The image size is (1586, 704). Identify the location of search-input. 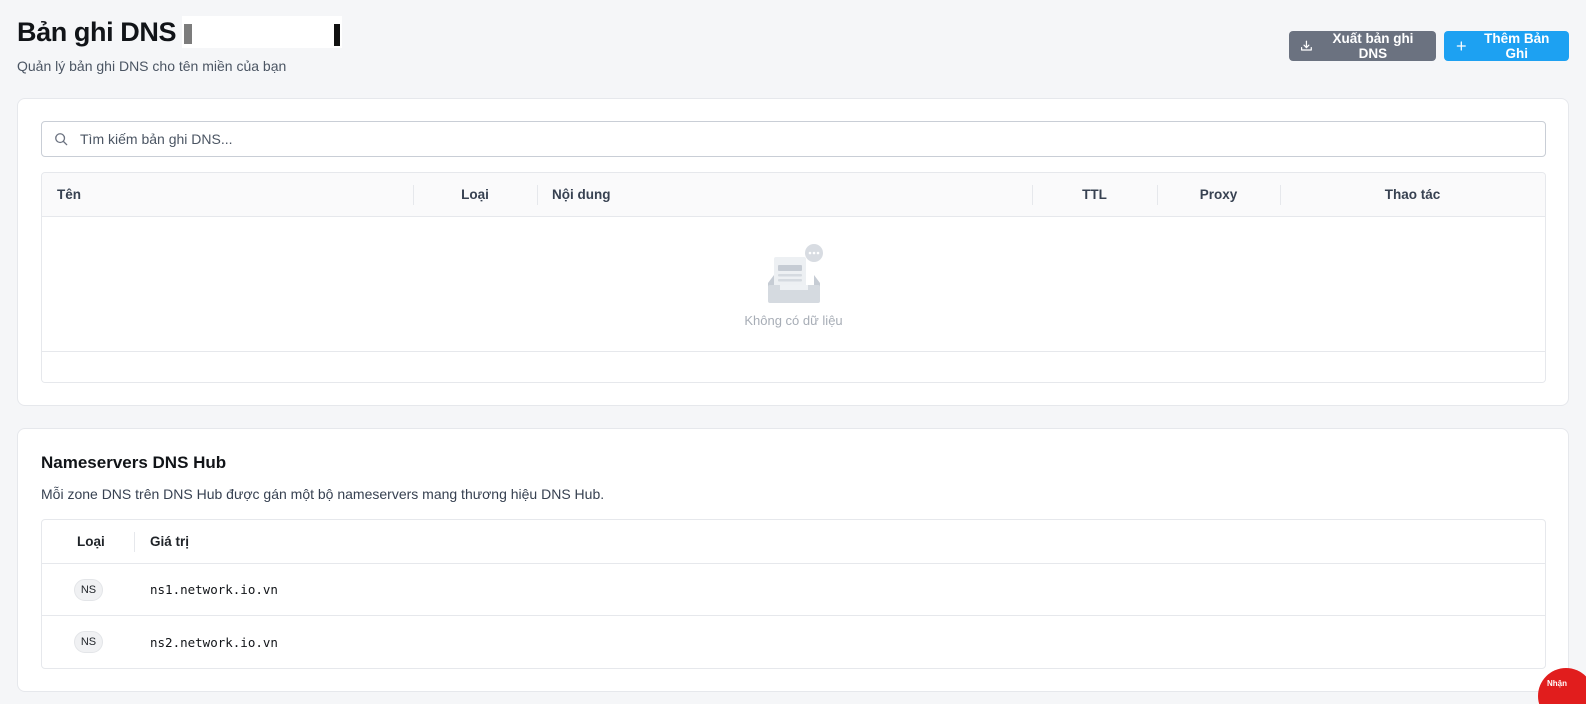
(812, 139).